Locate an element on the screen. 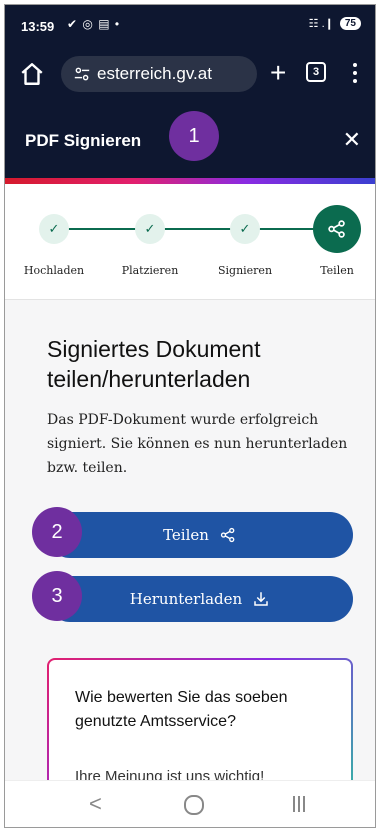  status-time: 13:59 is located at coordinates (38, 26).